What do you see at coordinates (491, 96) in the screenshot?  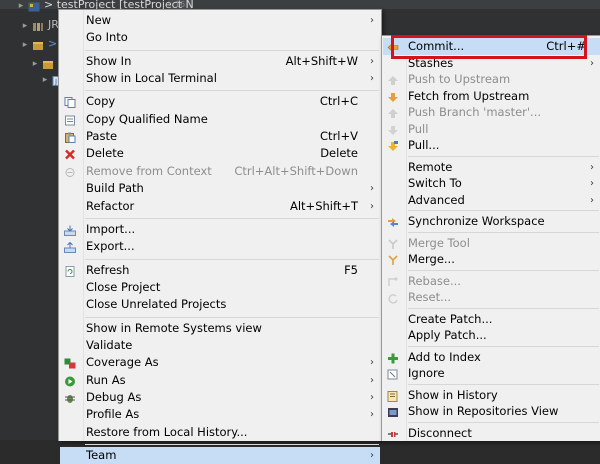 I see `menu-item-fetch-from-upstream: Fetch from Upstream` at bounding box center [491, 96].